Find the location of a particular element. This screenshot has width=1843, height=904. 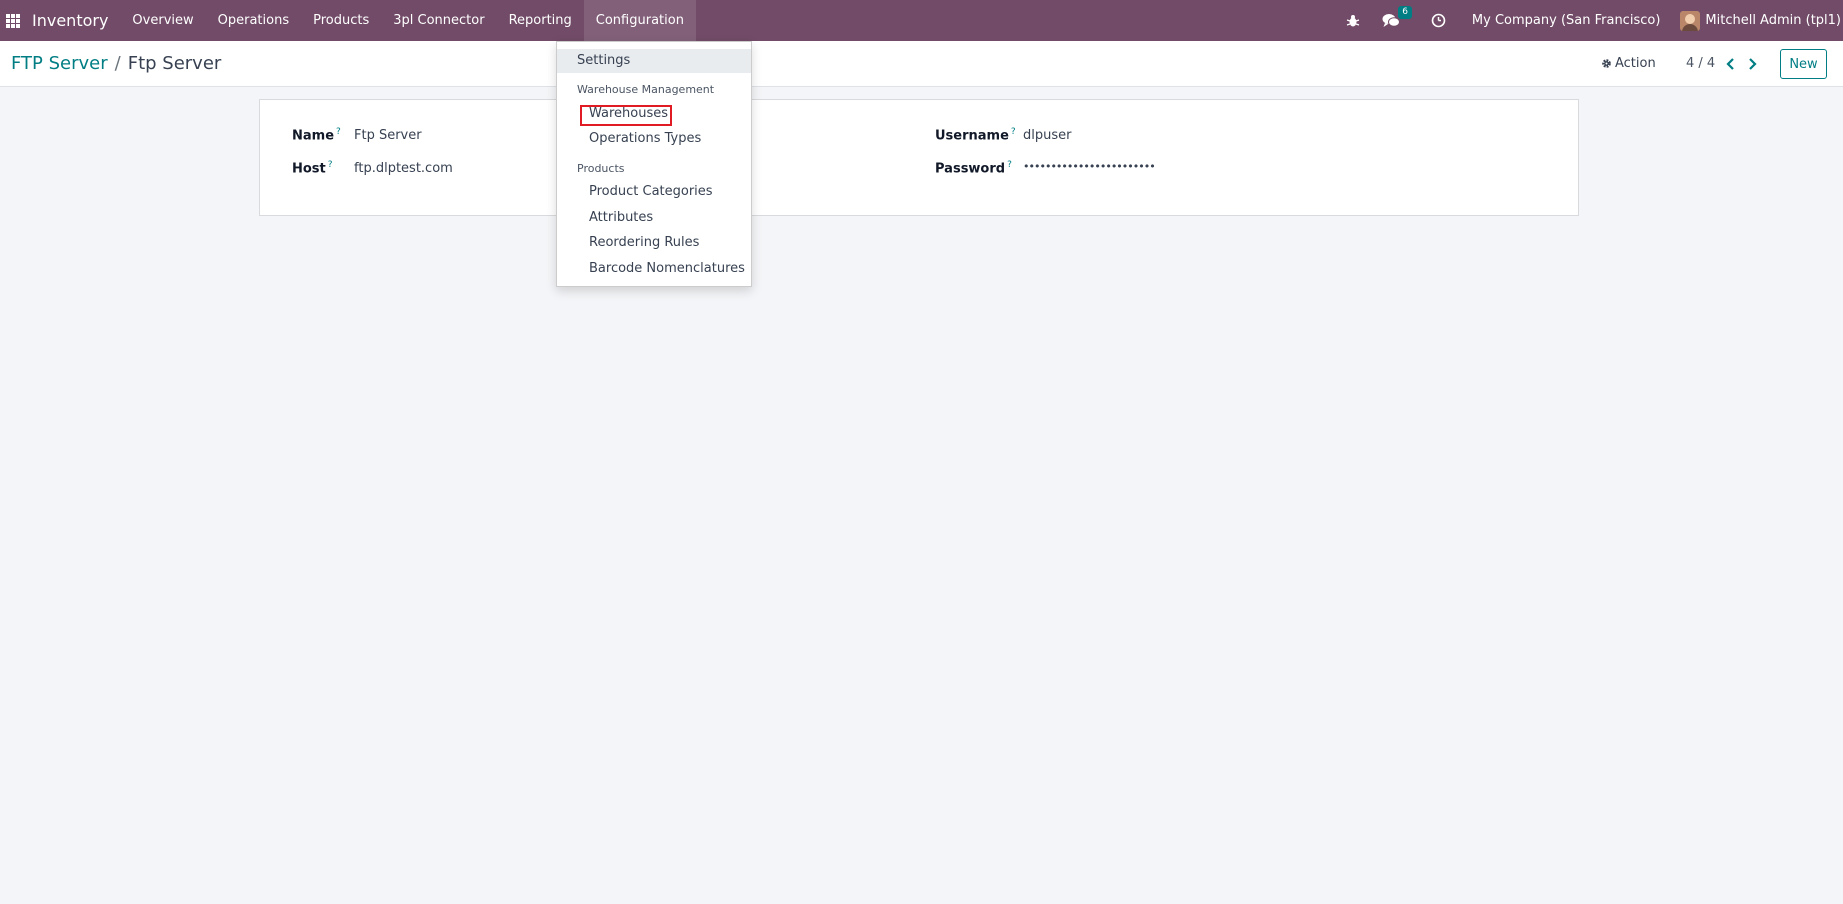

pager-previous-button is located at coordinates (1730, 64).